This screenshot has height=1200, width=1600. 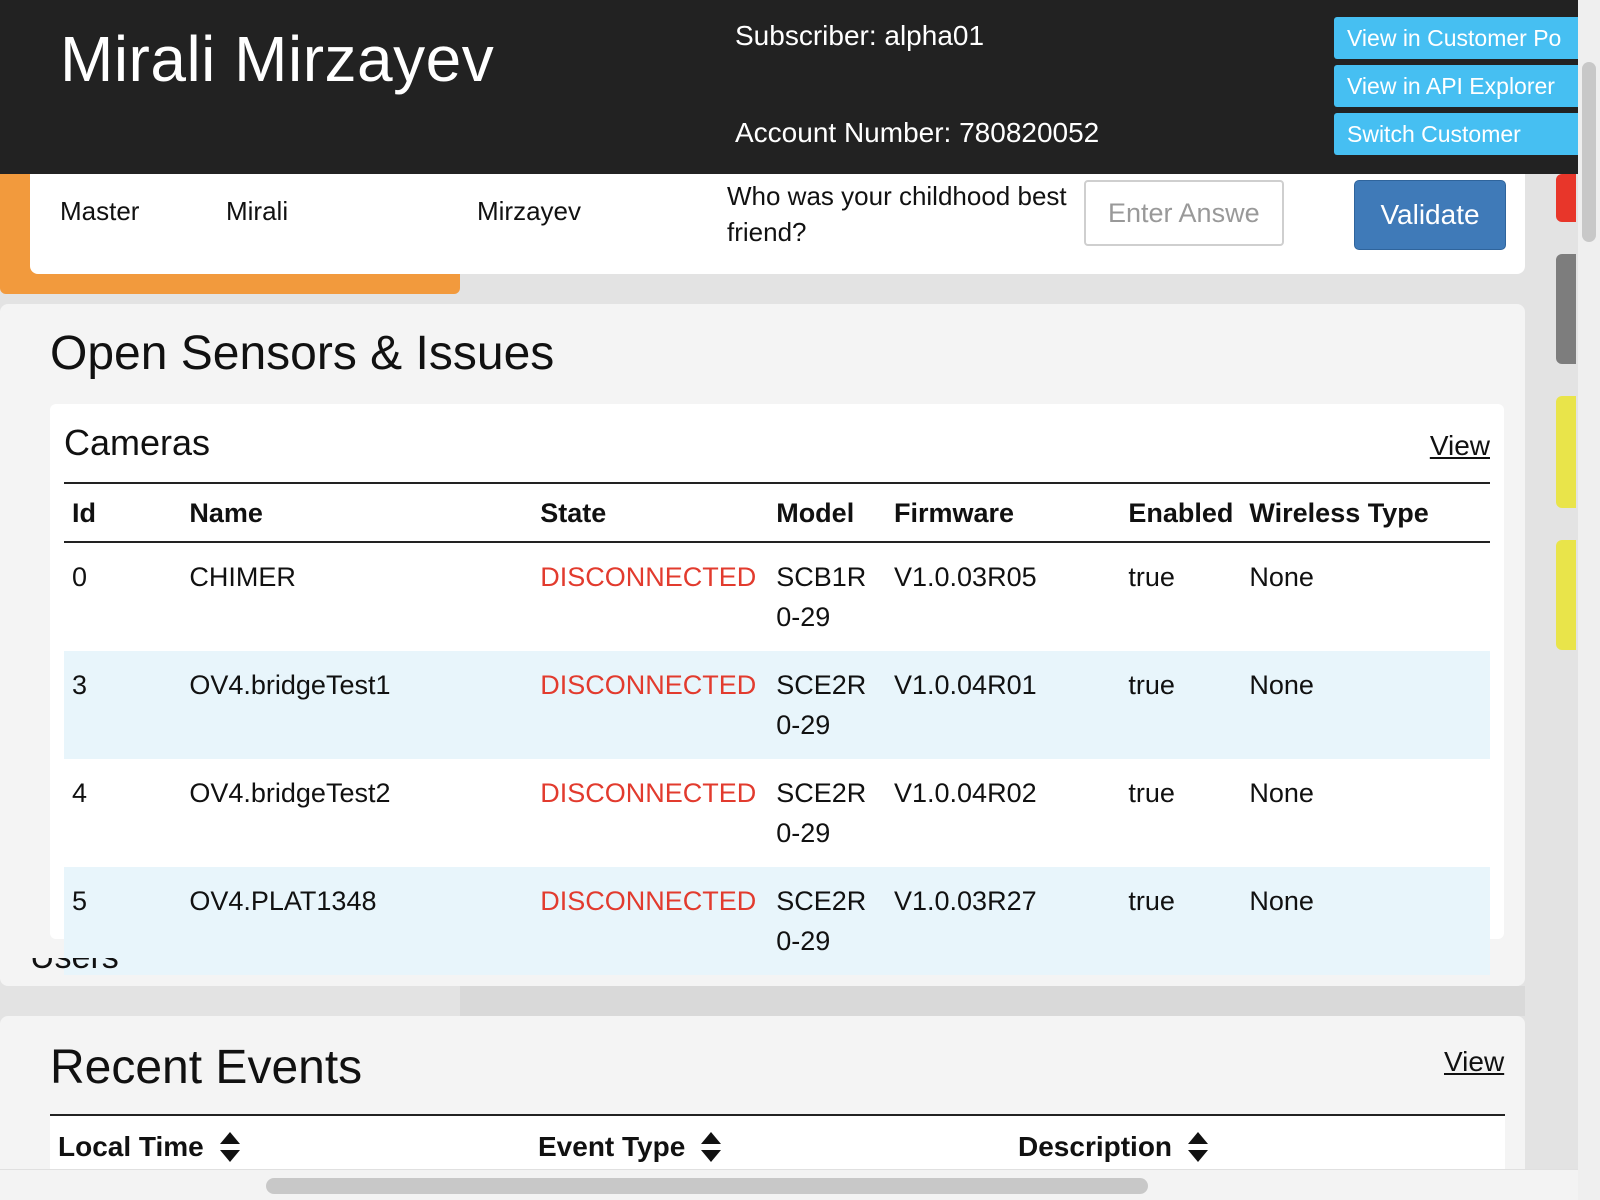 What do you see at coordinates (149, 1147) in the screenshot?
I see `sort-local-time: Local Time` at bounding box center [149, 1147].